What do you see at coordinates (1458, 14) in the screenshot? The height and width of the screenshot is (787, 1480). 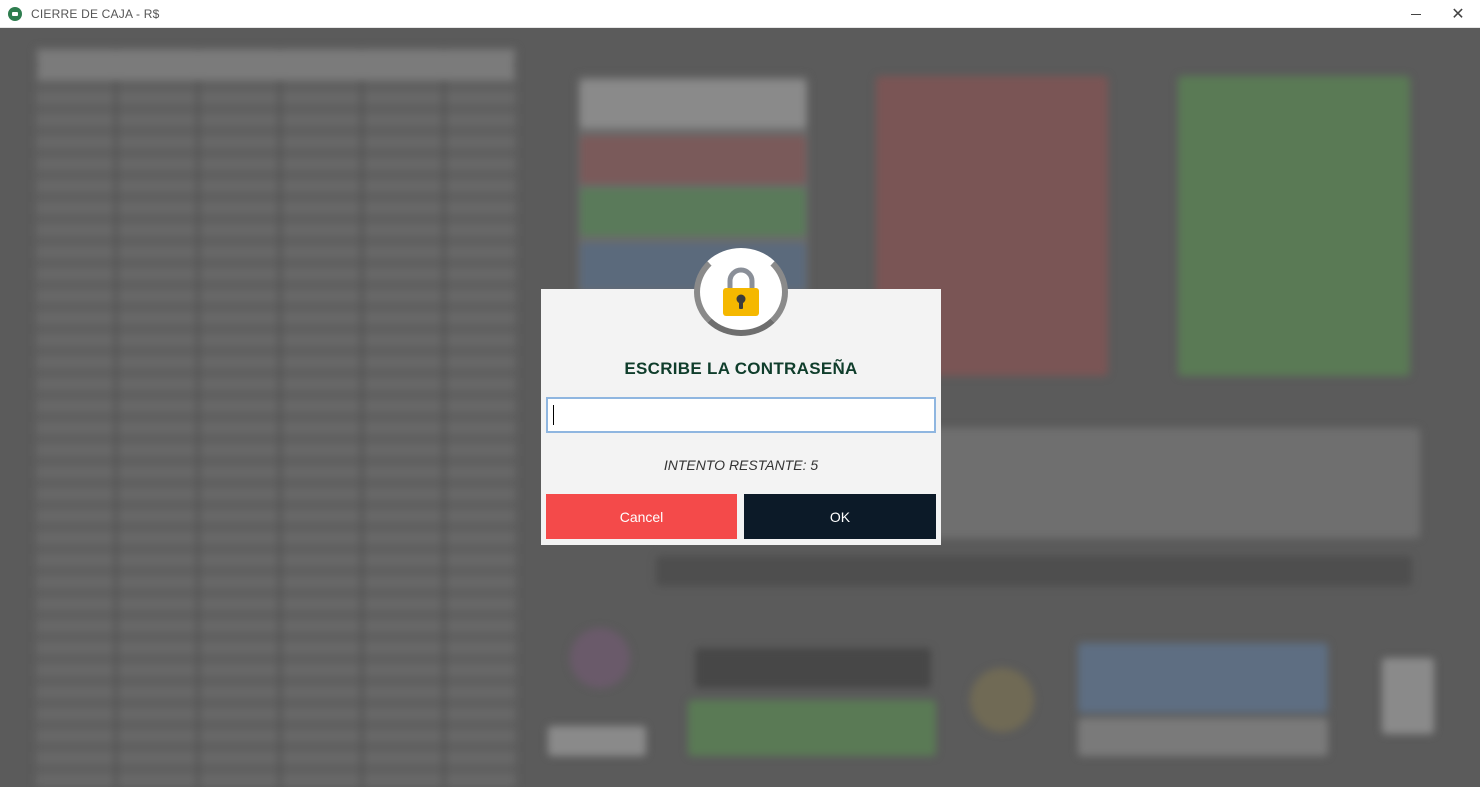 I see `close-button: ✕` at bounding box center [1458, 14].